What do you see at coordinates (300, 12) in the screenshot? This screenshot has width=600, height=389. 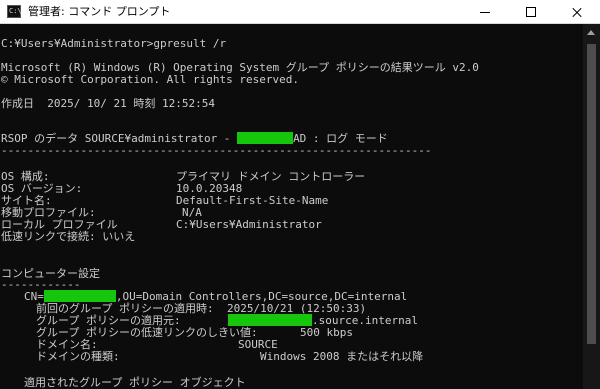 I see `title-bar: C:\ 管理者: コマンド プロンプト` at bounding box center [300, 12].